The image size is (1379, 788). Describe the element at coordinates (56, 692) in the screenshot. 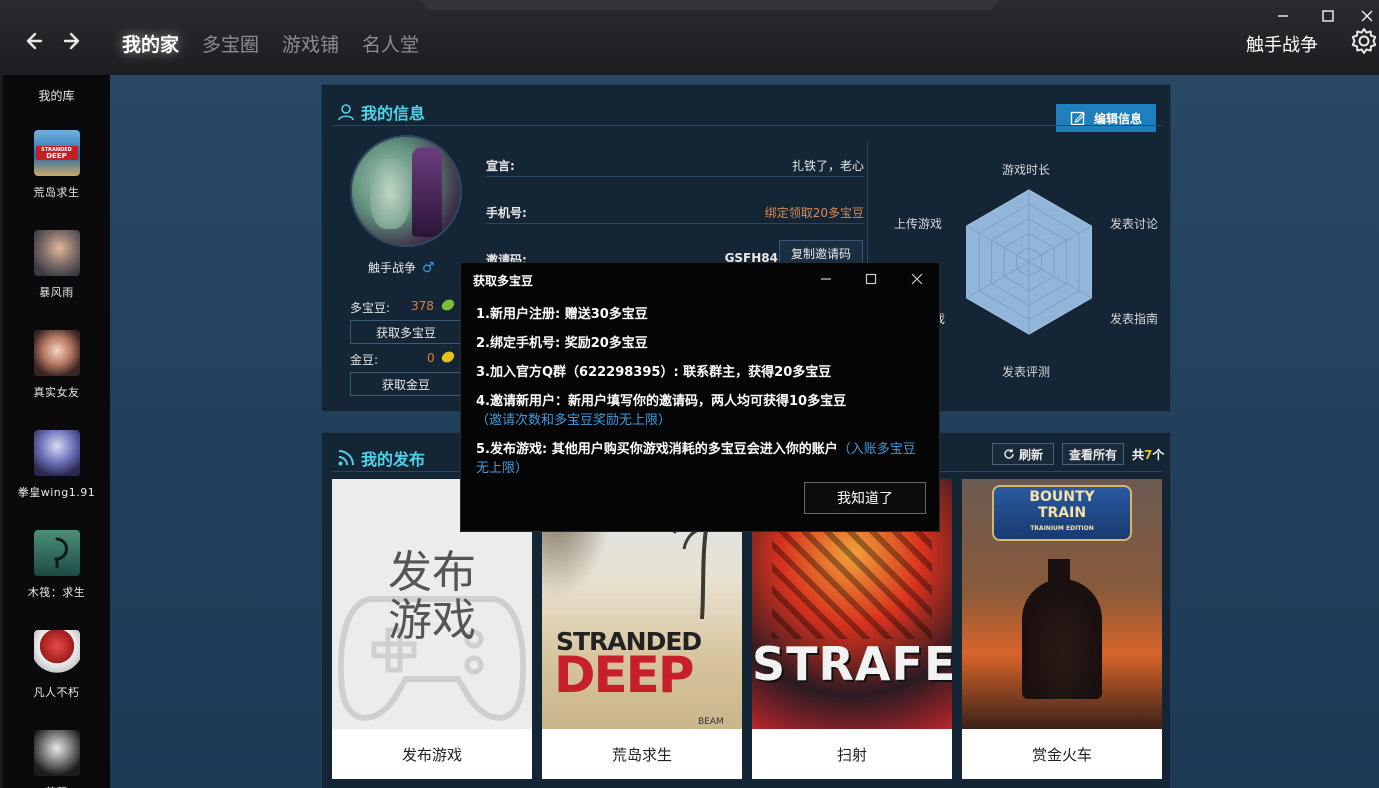

I see `library-item-label: 凡人不朽` at that location.